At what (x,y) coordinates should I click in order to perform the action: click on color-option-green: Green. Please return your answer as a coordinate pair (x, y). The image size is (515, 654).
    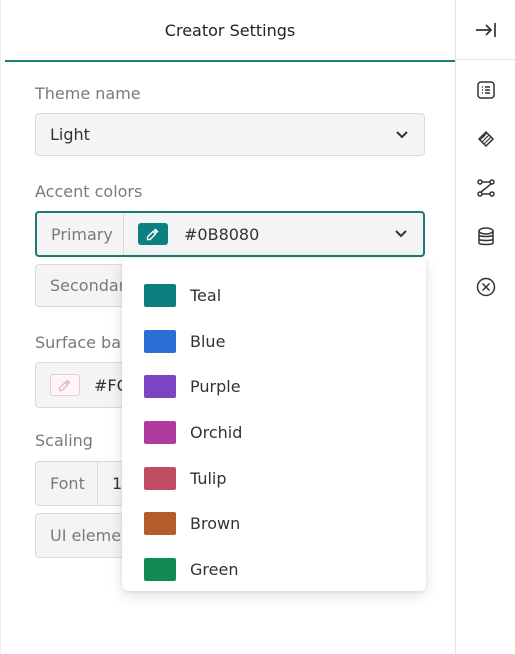
    Looking at the image, I should click on (274, 570).